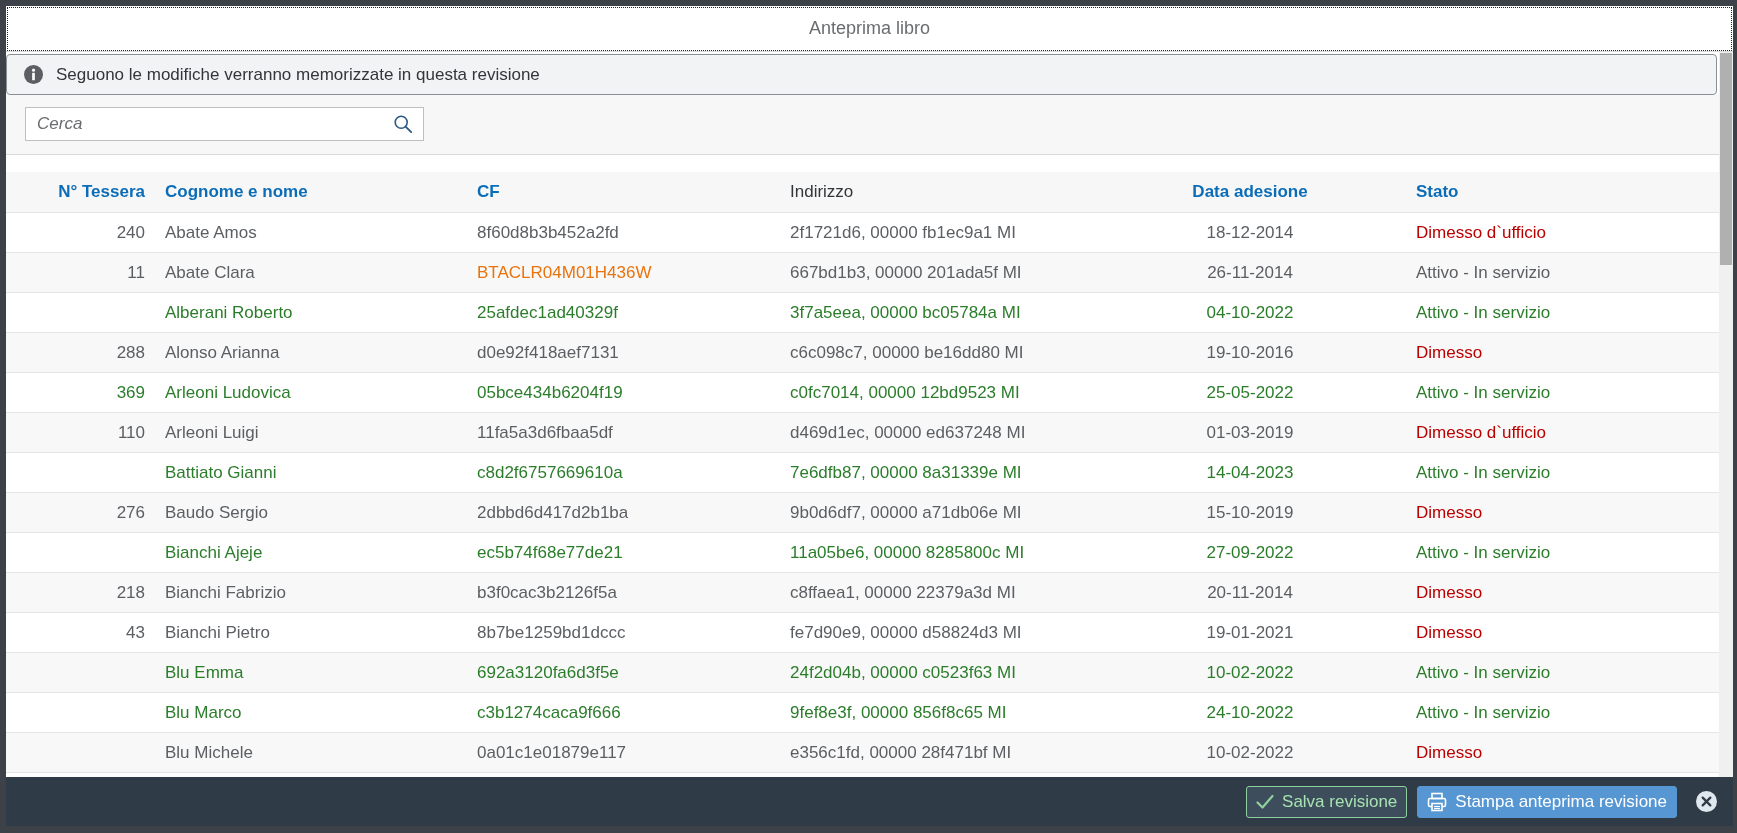  Describe the element at coordinates (228, 392) in the screenshot. I see `table-cell-text: Arleoni Ludovica` at that location.